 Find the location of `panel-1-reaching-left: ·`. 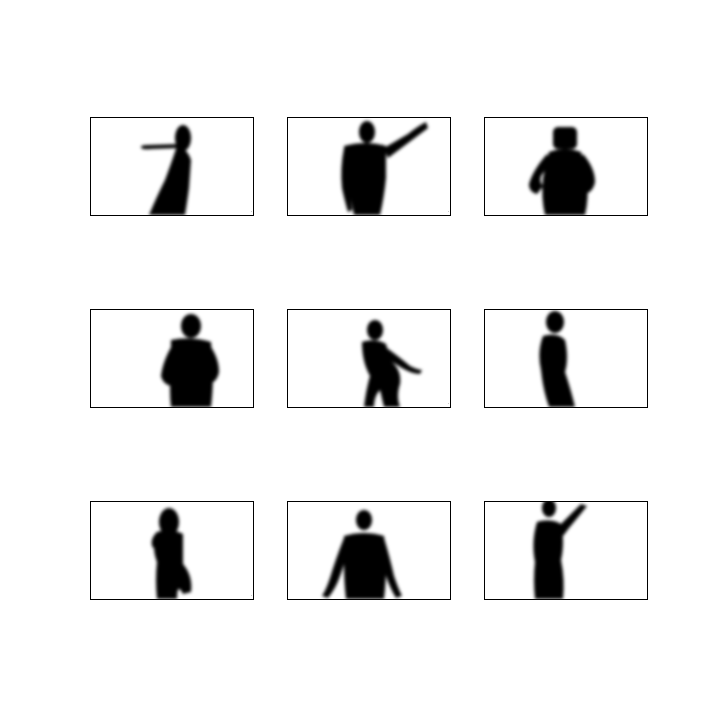

panel-1-reaching-left: · is located at coordinates (172, 166).